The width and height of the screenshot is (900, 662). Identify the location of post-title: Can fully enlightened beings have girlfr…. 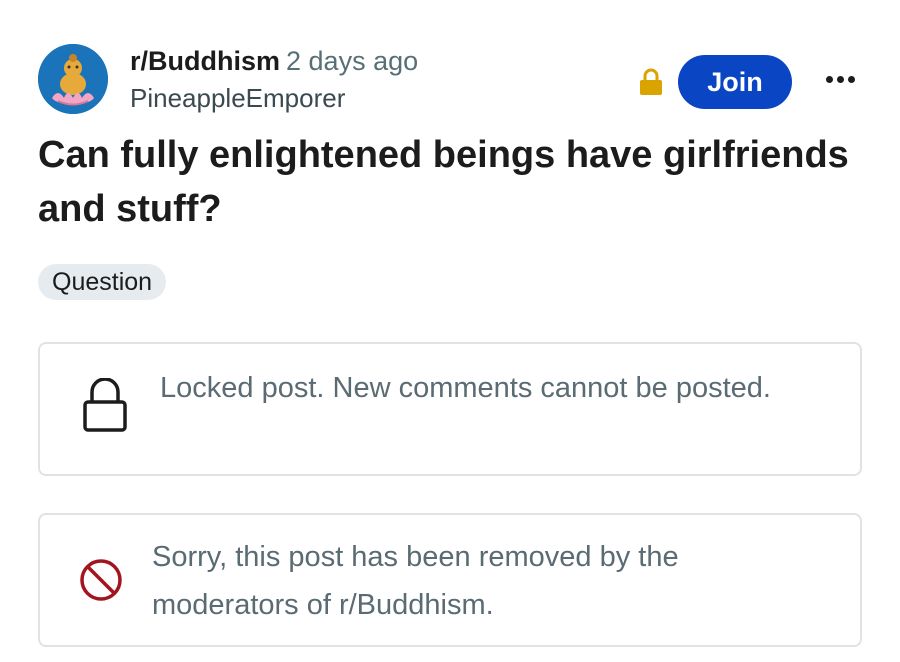
(448, 182).